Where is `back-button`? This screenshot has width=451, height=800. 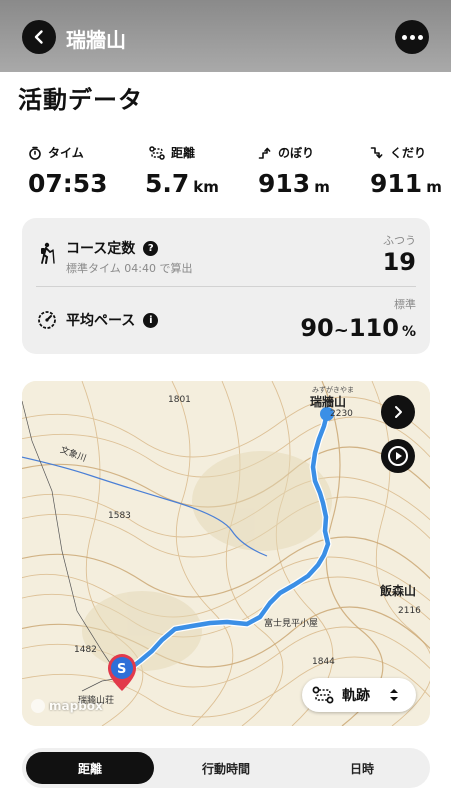 back-button is located at coordinates (39, 37).